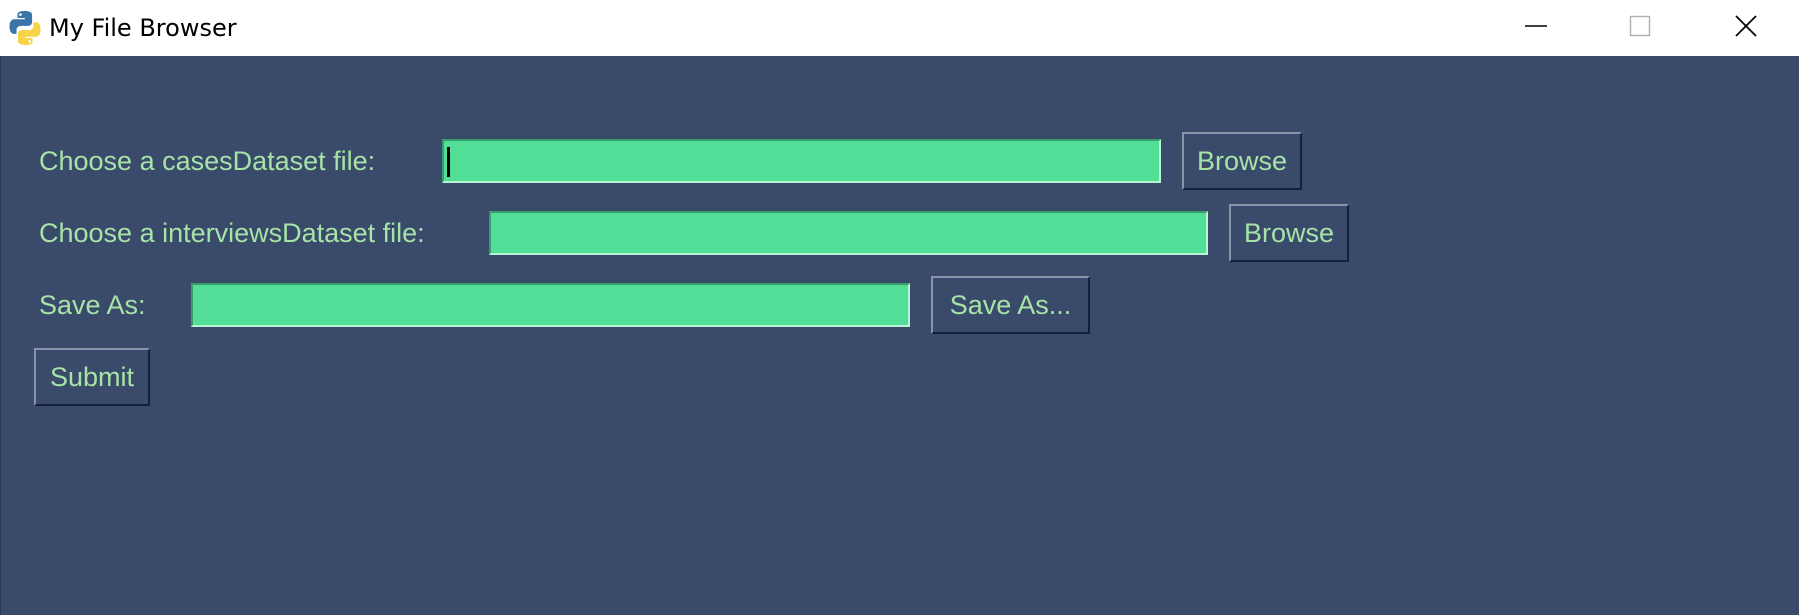 The image size is (1799, 615). Describe the element at coordinates (207, 161) in the screenshot. I see `cases-dataset-label: Choose a casesDataset file:` at that location.